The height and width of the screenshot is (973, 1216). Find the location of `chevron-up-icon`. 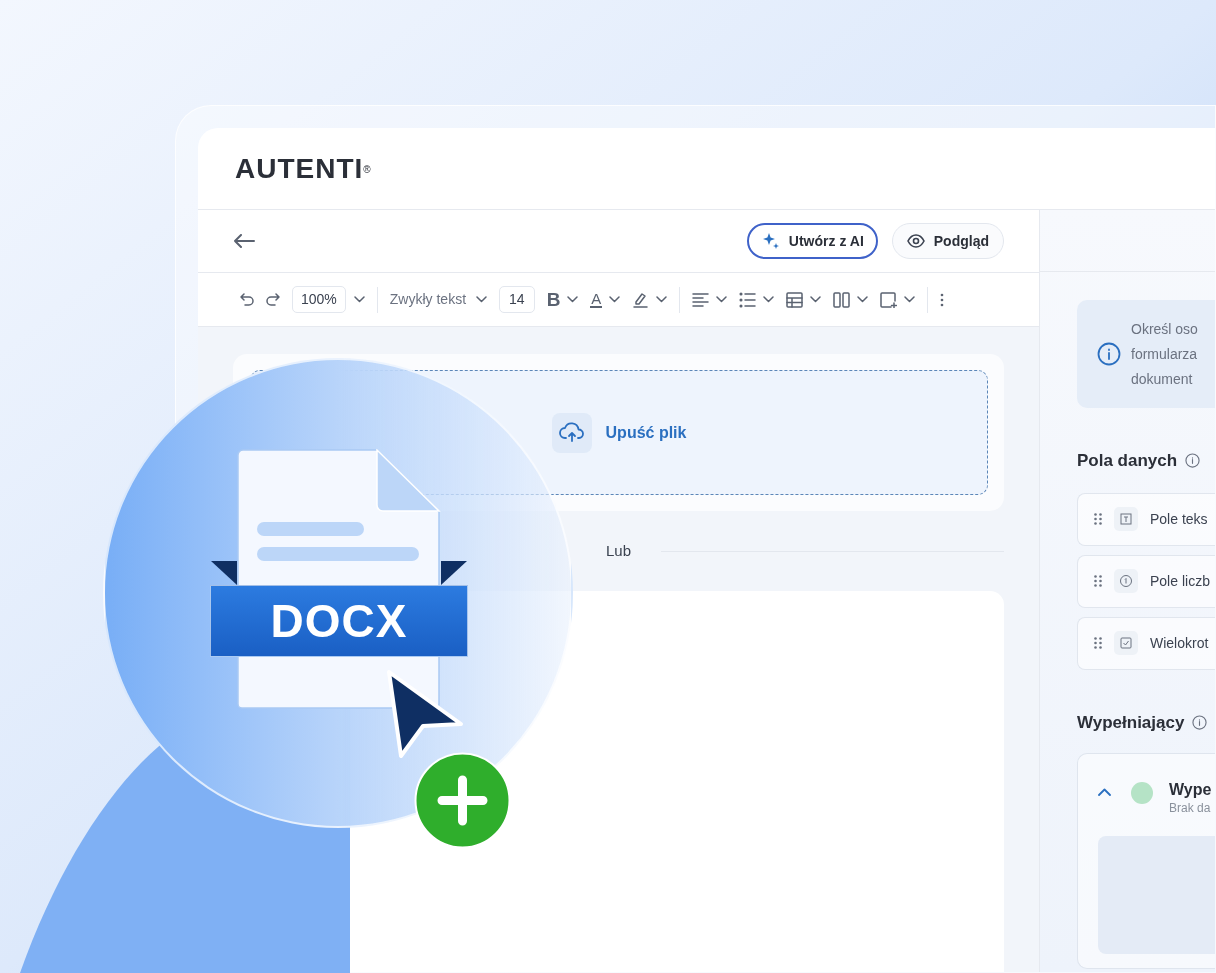

chevron-up-icon is located at coordinates (1104, 792).